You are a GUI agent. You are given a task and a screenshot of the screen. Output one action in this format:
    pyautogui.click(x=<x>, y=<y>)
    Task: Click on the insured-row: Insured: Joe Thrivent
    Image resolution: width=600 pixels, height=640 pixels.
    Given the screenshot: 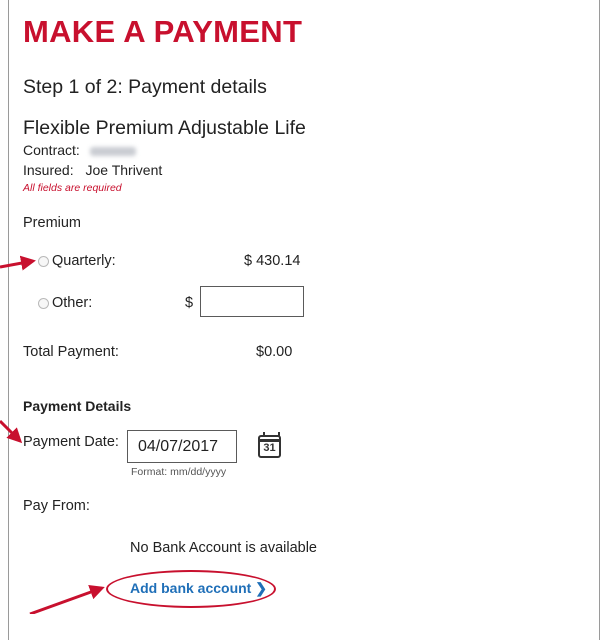 What is the action you would take?
    pyautogui.click(x=92, y=170)
    